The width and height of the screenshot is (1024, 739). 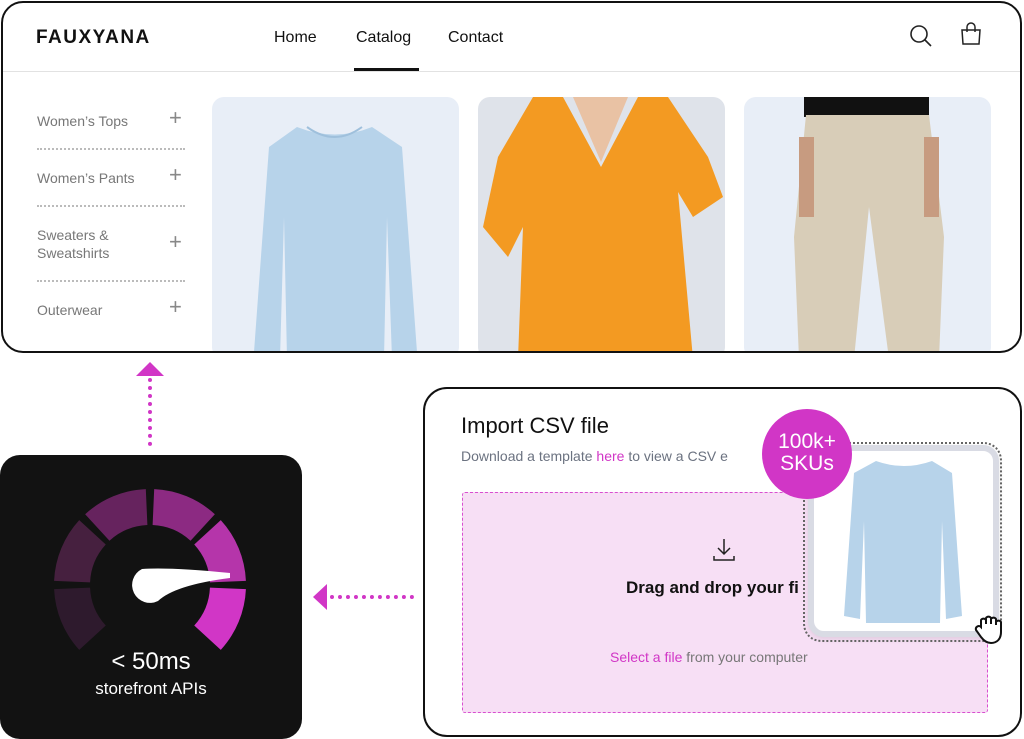 I want to click on sidebar-item-outerwear: Outerwear, so click(x=69, y=310).